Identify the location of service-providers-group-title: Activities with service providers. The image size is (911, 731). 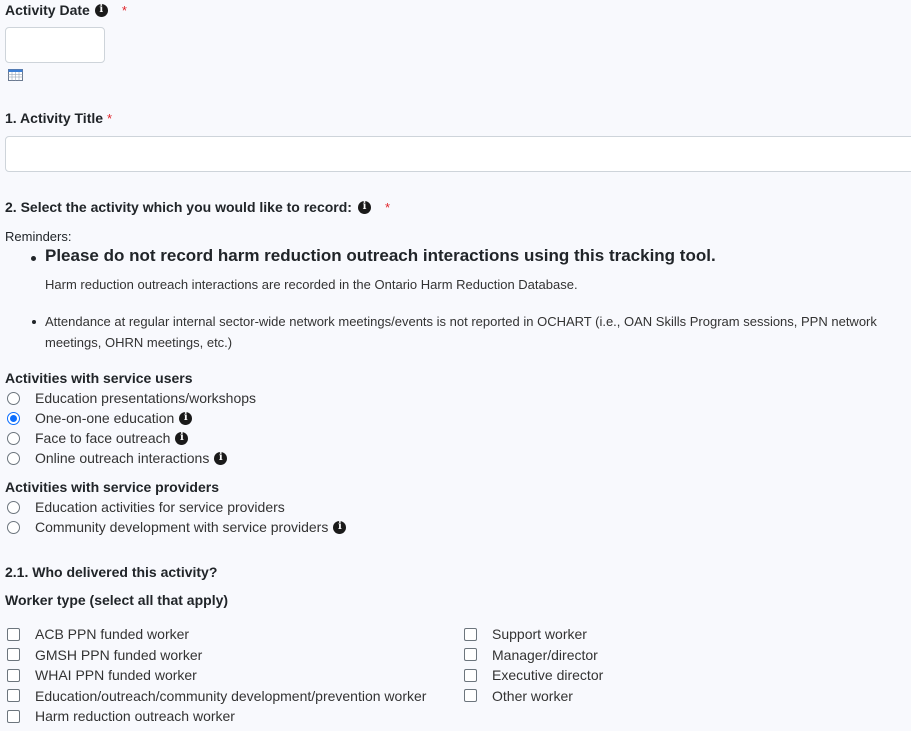
(112, 487).